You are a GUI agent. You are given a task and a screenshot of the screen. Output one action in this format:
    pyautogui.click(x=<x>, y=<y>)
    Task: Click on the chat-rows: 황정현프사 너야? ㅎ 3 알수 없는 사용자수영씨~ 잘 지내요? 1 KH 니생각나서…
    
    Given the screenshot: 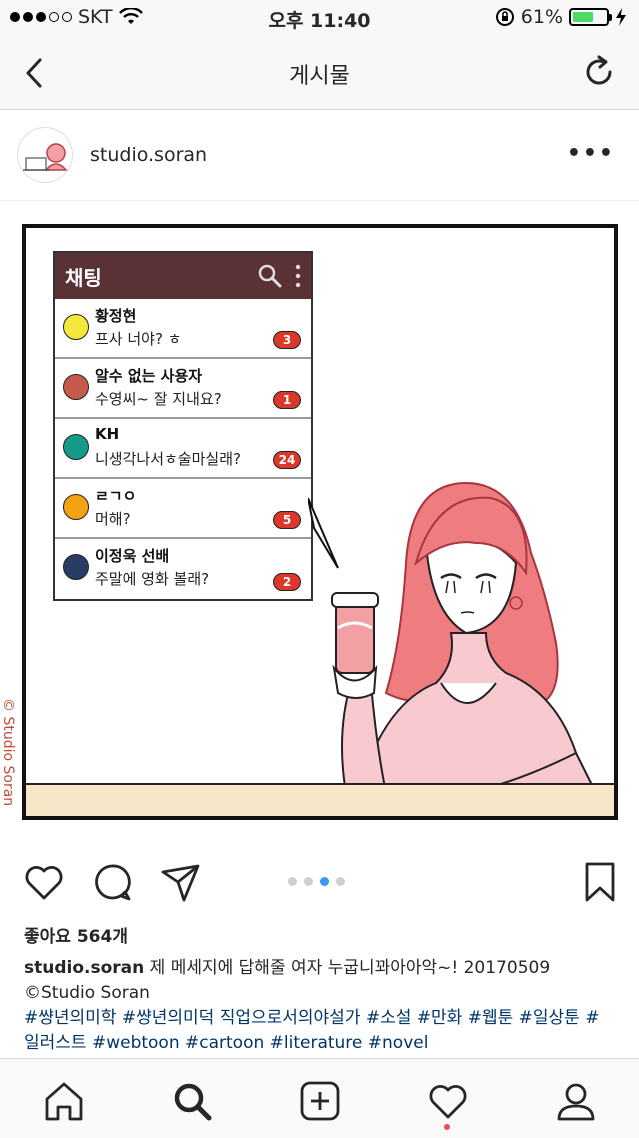 What is the action you would take?
    pyautogui.click(x=183, y=449)
    